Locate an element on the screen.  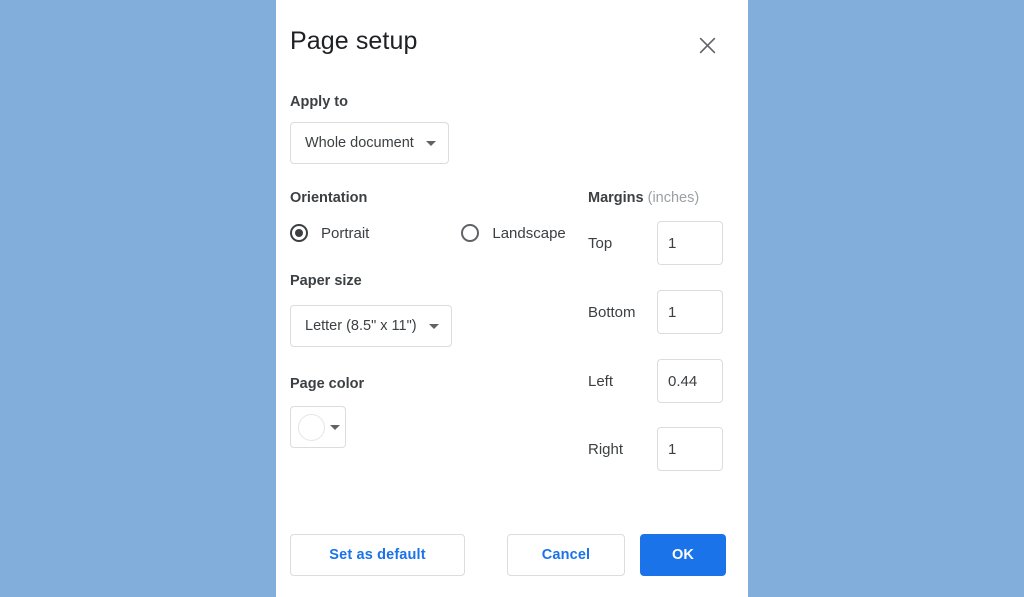
close-icon is located at coordinates (707, 45).